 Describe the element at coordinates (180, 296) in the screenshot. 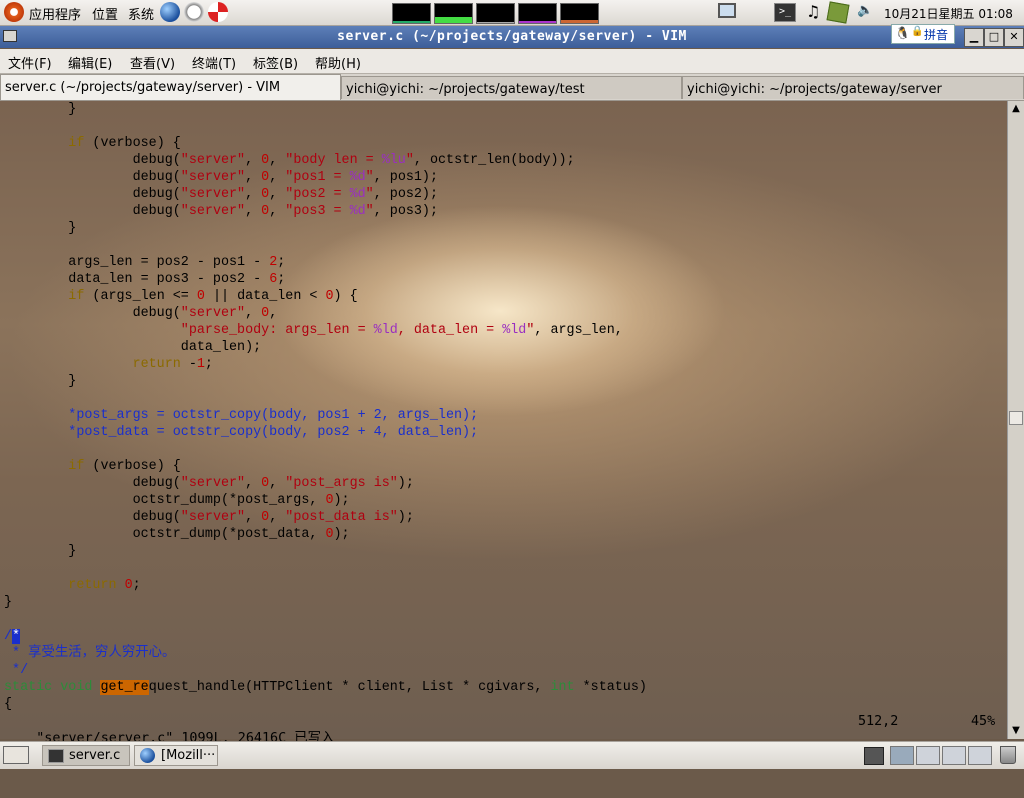

I see `code-line: if (args_len <= 0 || data_len < 0) {` at that location.